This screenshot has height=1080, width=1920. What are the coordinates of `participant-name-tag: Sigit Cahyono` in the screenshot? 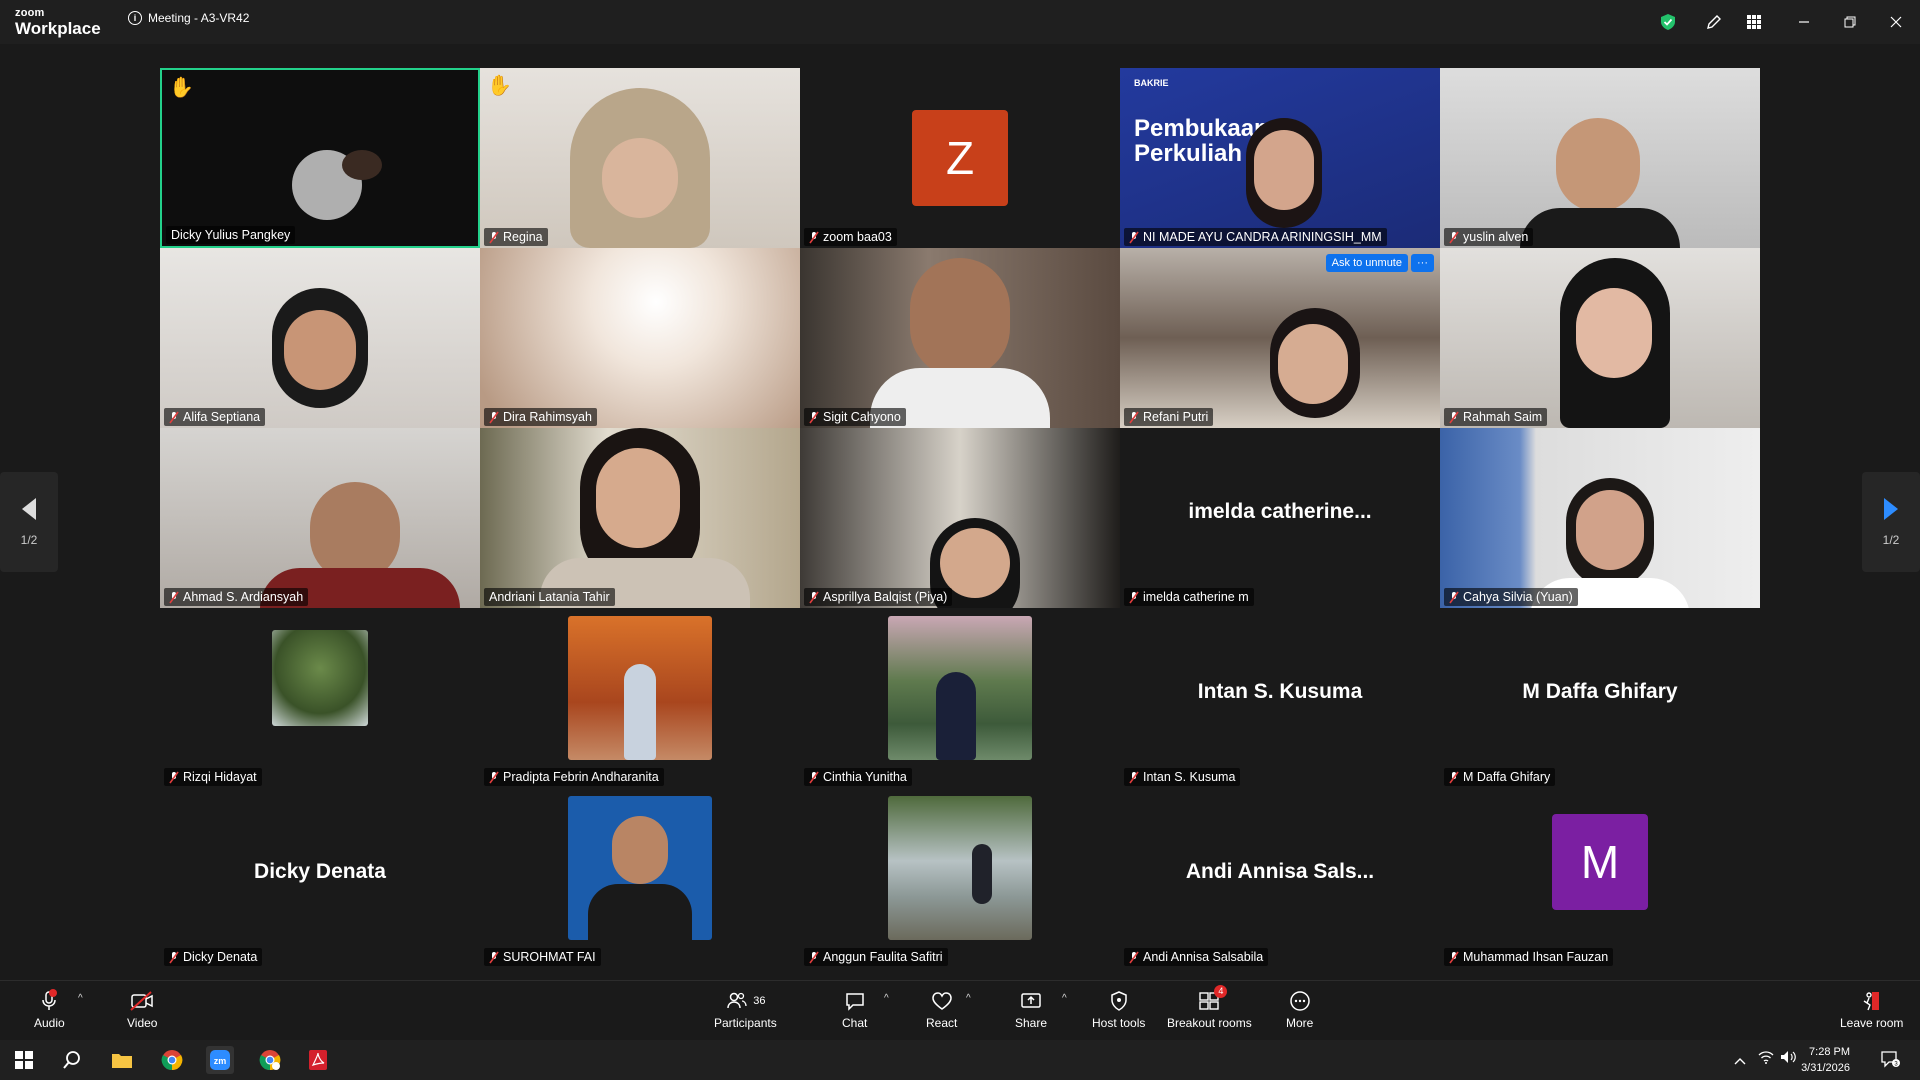 It's located at (855, 417).